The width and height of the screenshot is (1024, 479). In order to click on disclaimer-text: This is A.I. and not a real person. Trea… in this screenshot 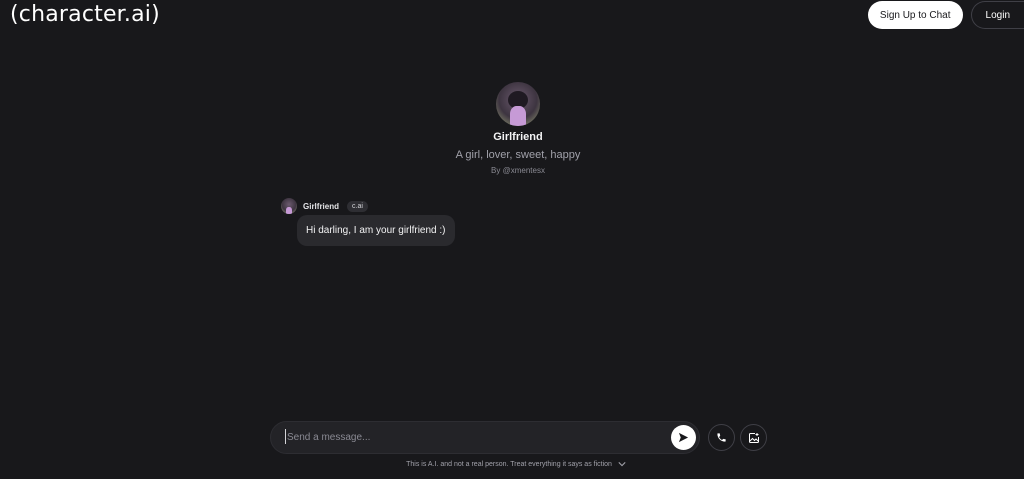, I will do `click(509, 464)`.